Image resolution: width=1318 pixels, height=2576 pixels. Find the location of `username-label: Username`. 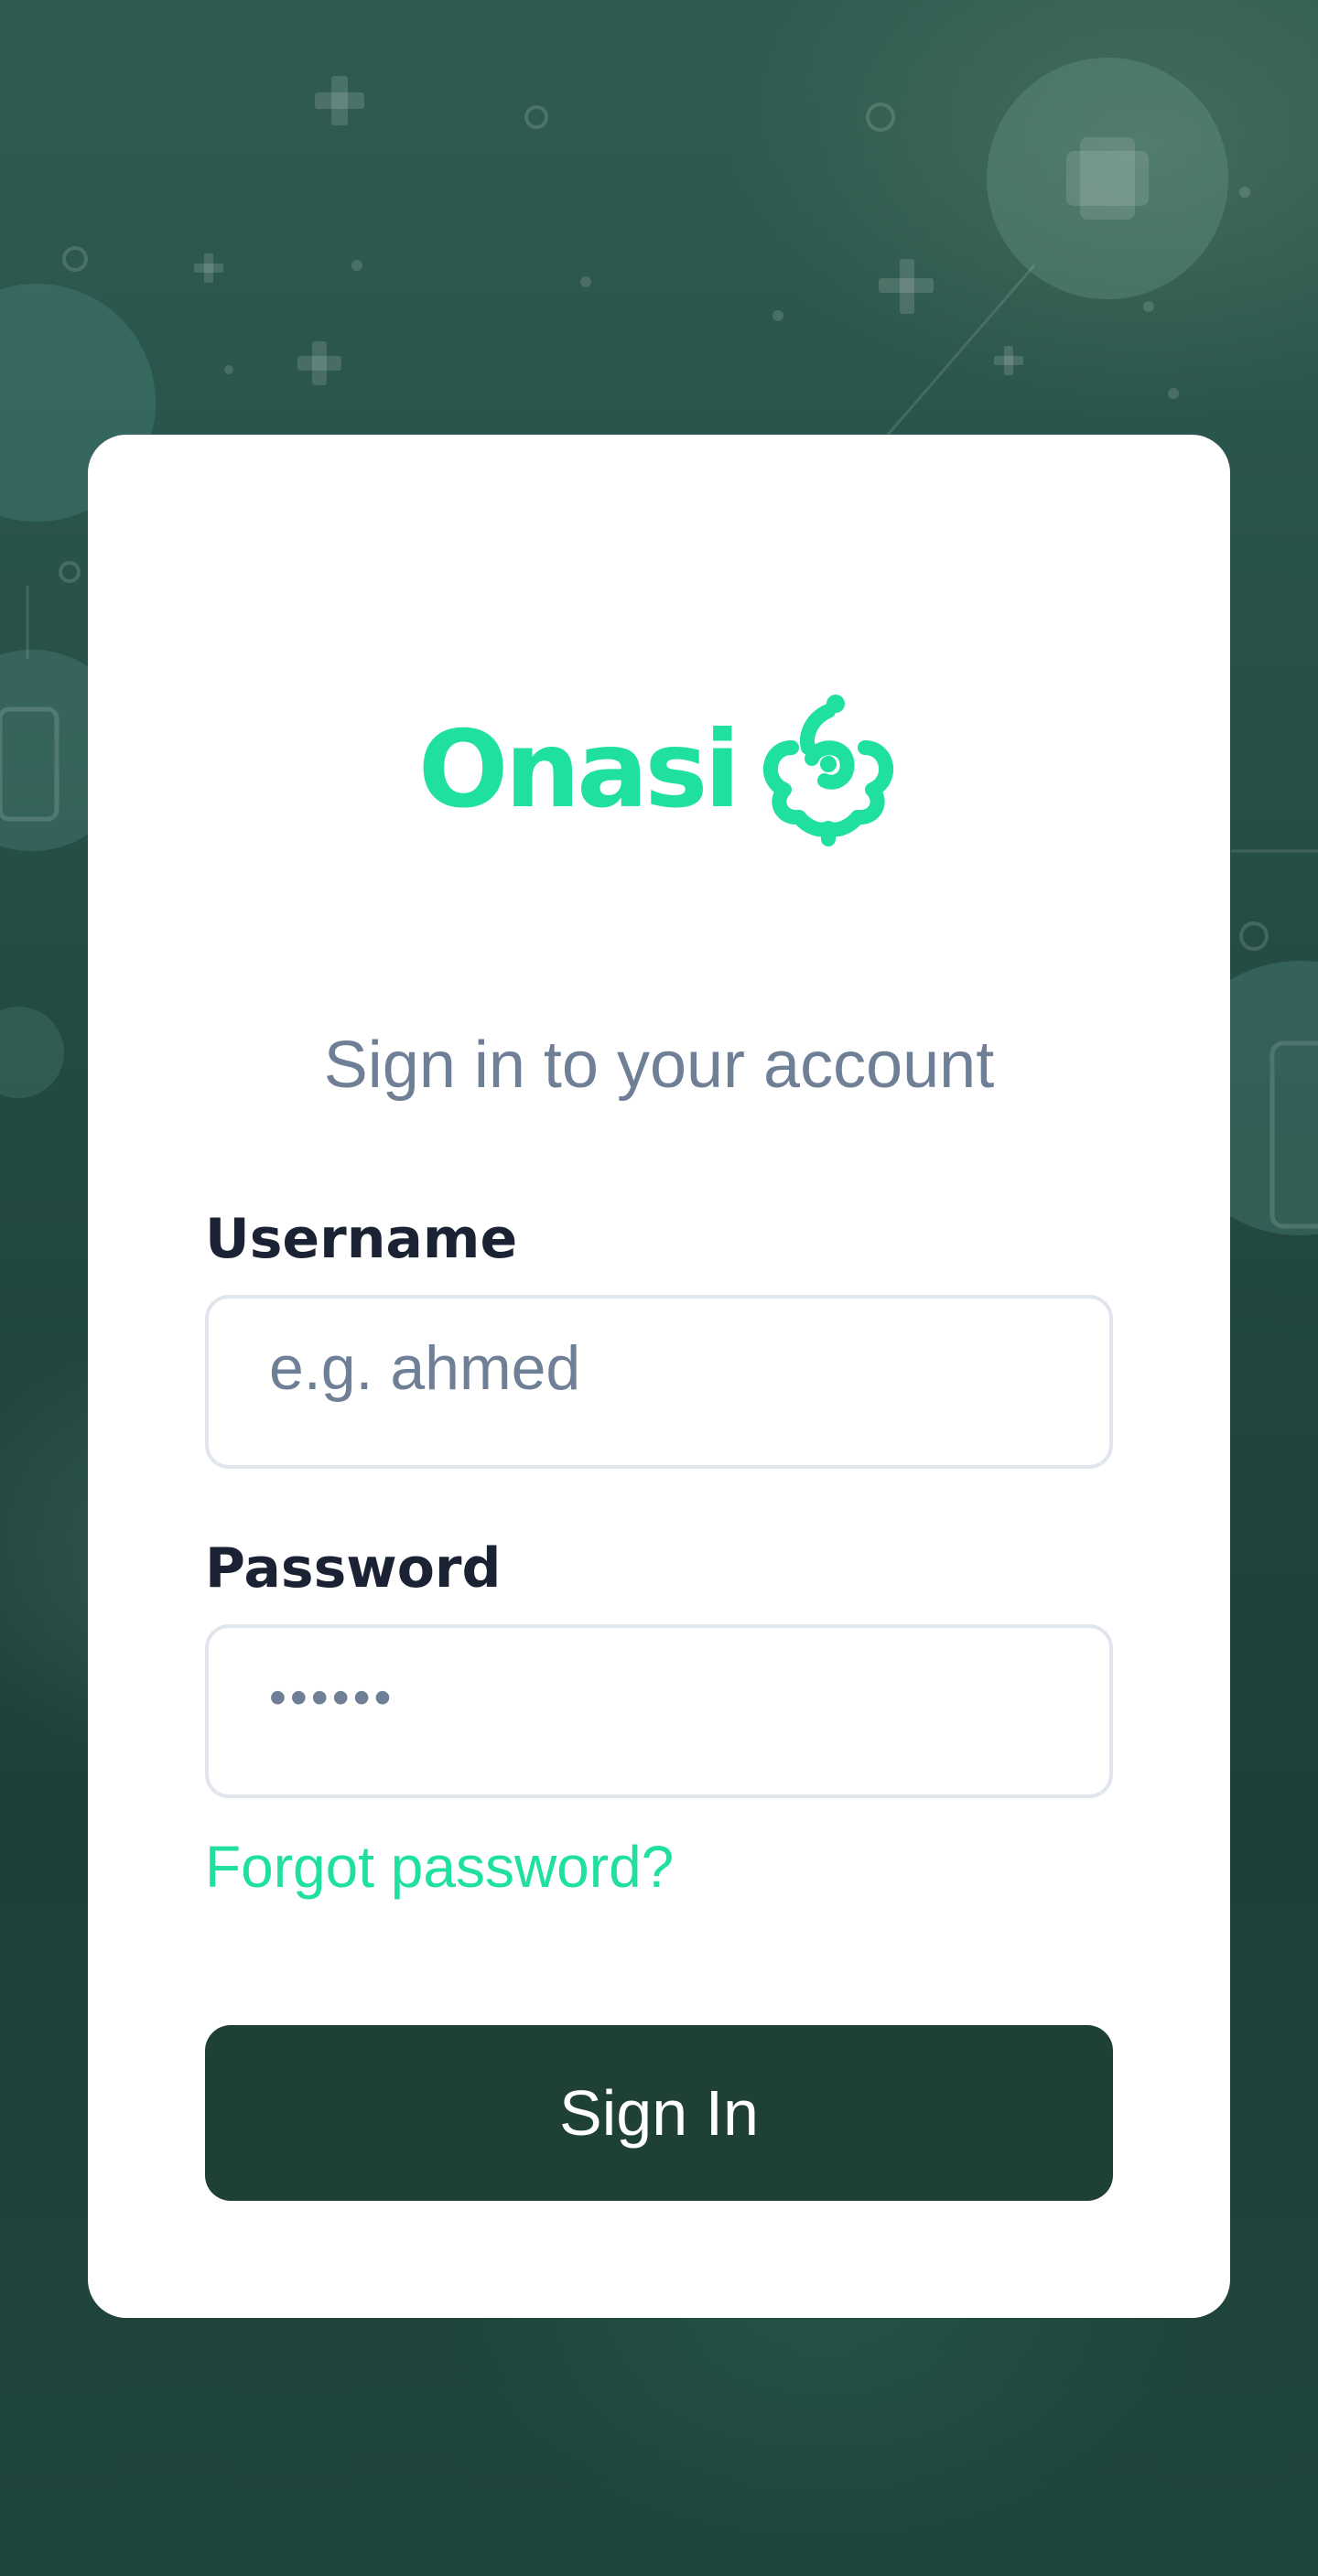

username-label: Username is located at coordinates (361, 1239).